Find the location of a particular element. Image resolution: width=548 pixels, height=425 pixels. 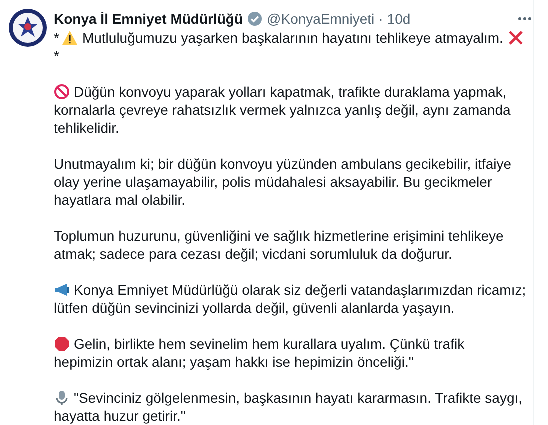

stop-sign-icon is located at coordinates (62, 344).